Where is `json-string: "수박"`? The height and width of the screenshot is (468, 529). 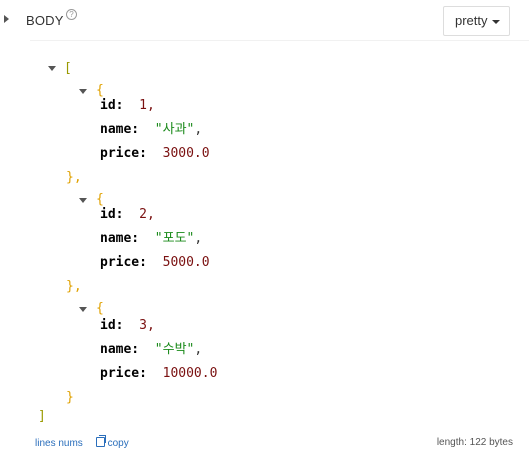 json-string: "수박" is located at coordinates (174, 349).